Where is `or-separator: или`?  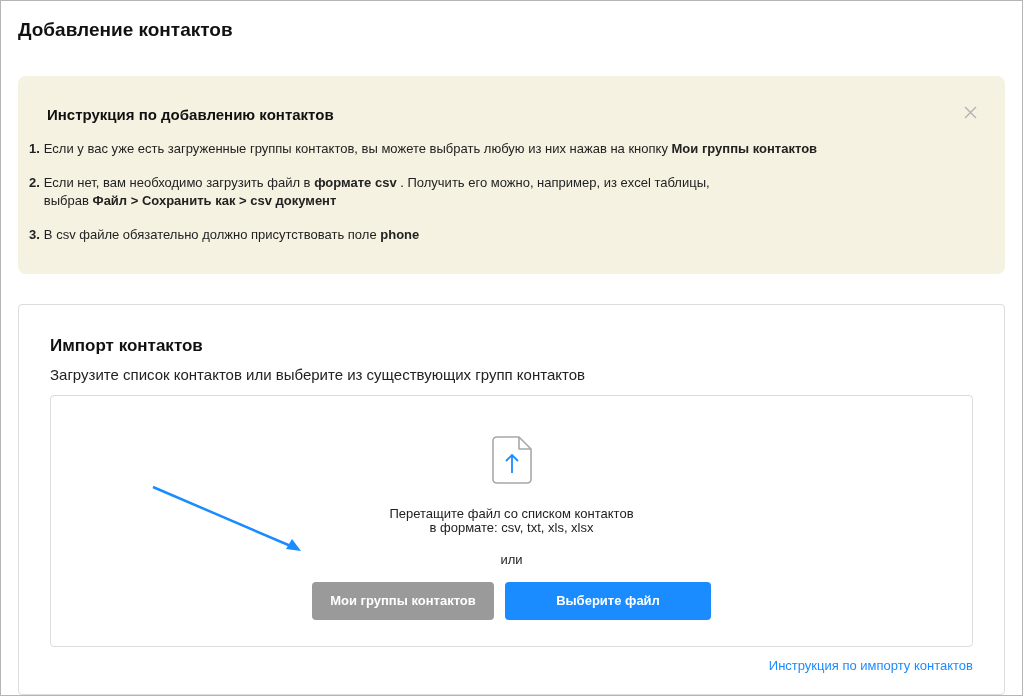
or-separator: или is located at coordinates (511, 560).